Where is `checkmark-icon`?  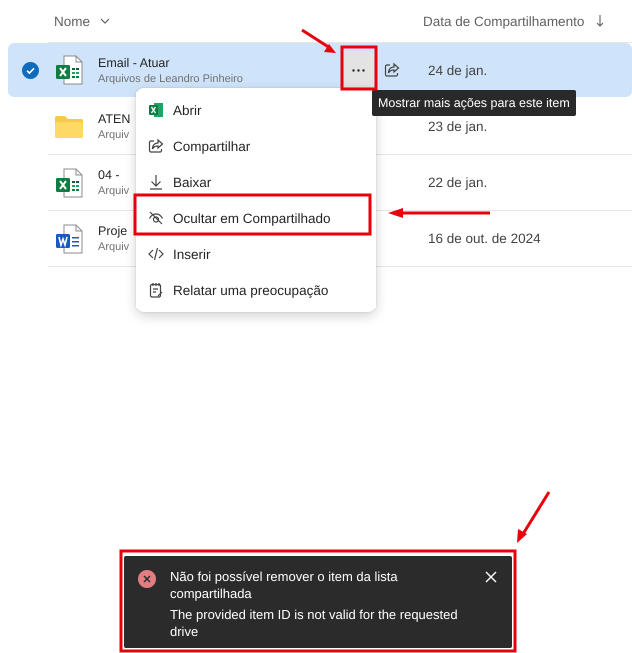
checkmark-icon is located at coordinates (30, 70).